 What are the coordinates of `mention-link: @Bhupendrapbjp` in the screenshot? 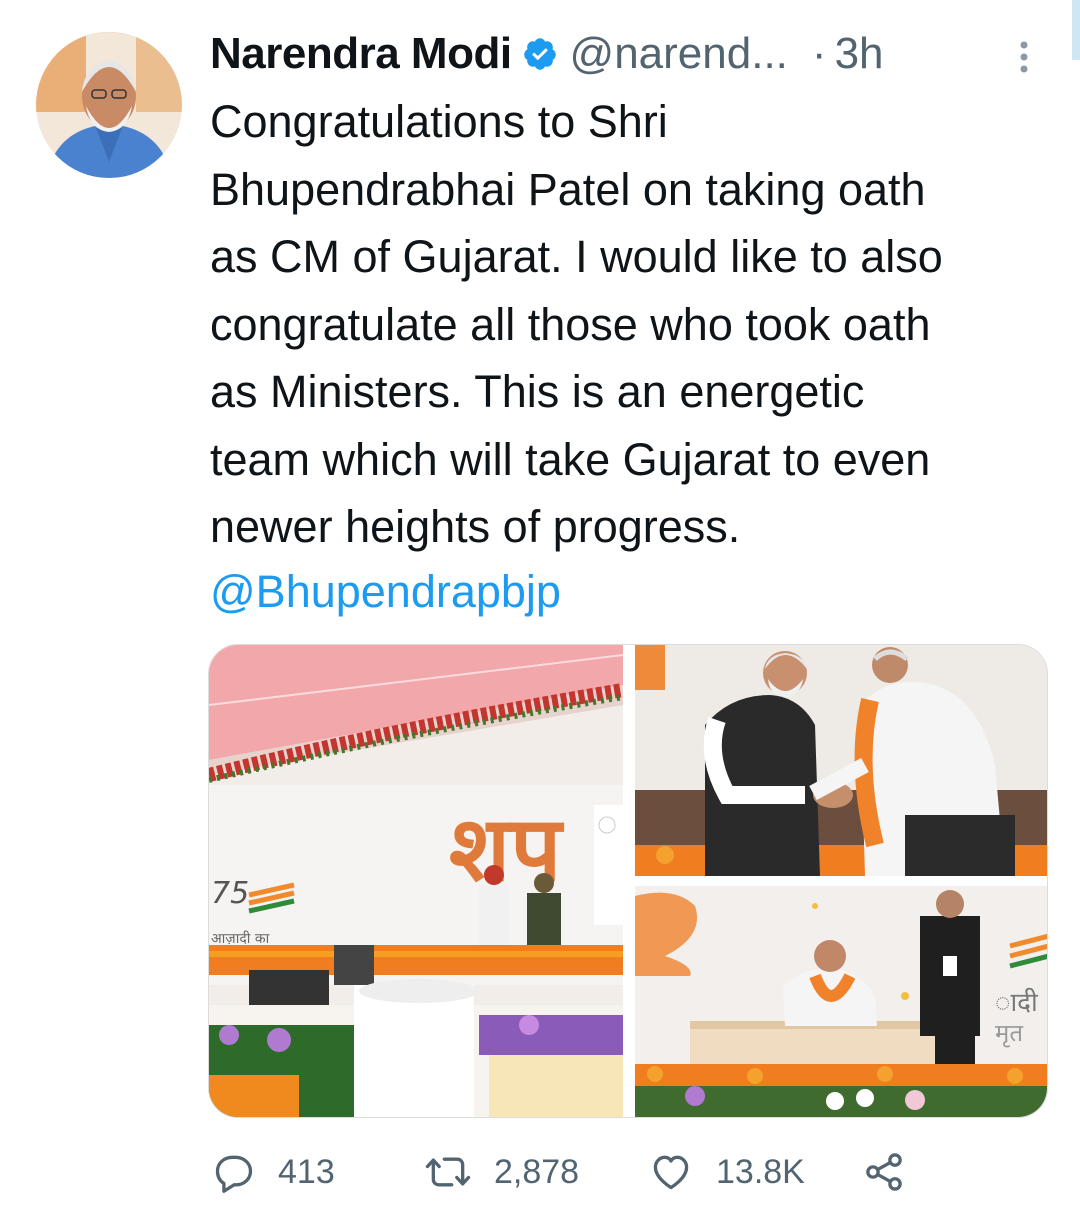 It's located at (385, 592).